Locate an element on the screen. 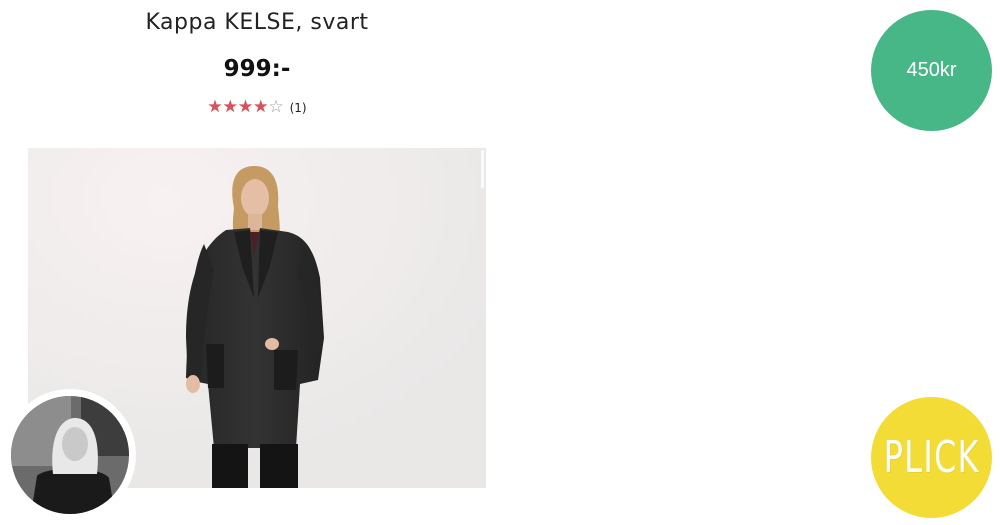 Image resolution: width=1000 pixels, height=525 pixels. plick-button-label: PLICK is located at coordinates (931, 457).